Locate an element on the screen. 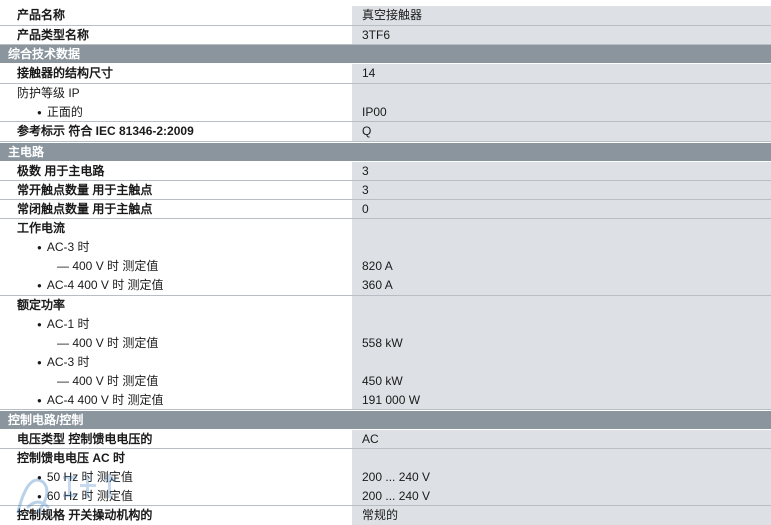 Image resolution: width=771 pixels, height=525 pixels. row-value: 3TF6 is located at coordinates (561, 35).